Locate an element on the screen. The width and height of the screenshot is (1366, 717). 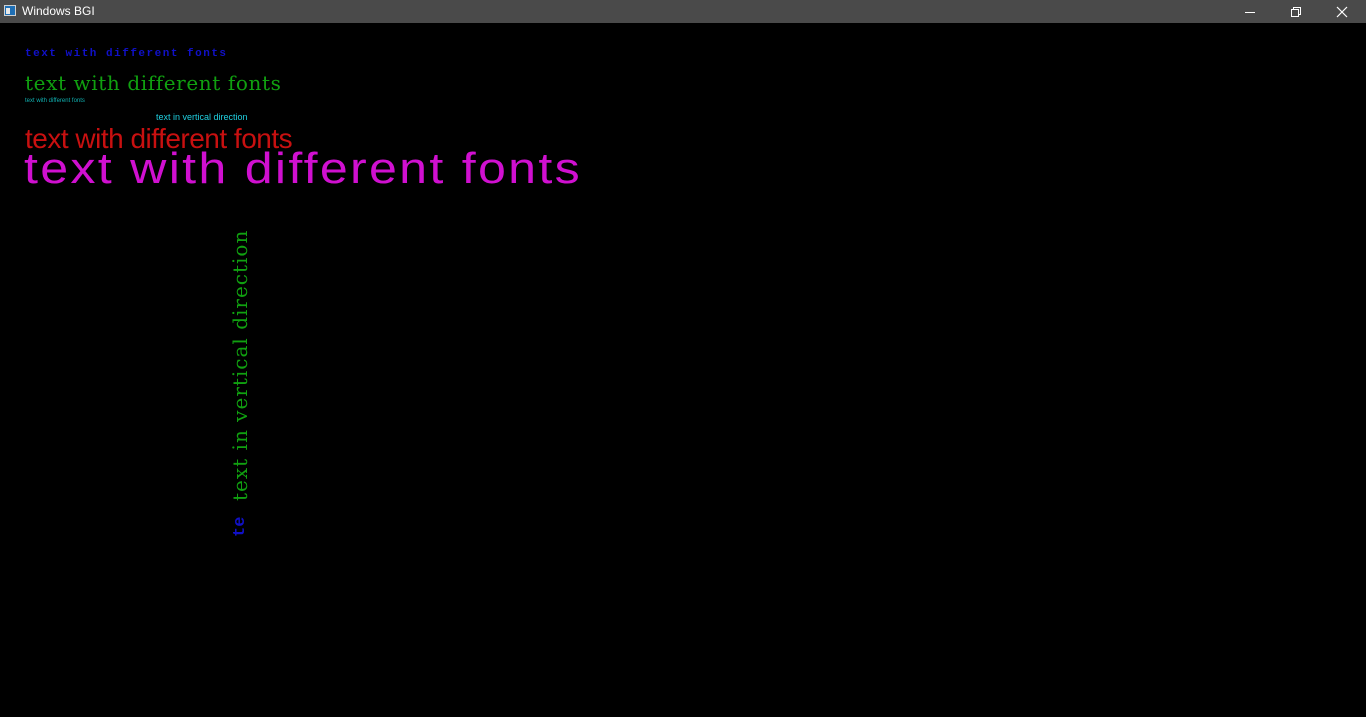
app-icon is located at coordinates (10, 10).